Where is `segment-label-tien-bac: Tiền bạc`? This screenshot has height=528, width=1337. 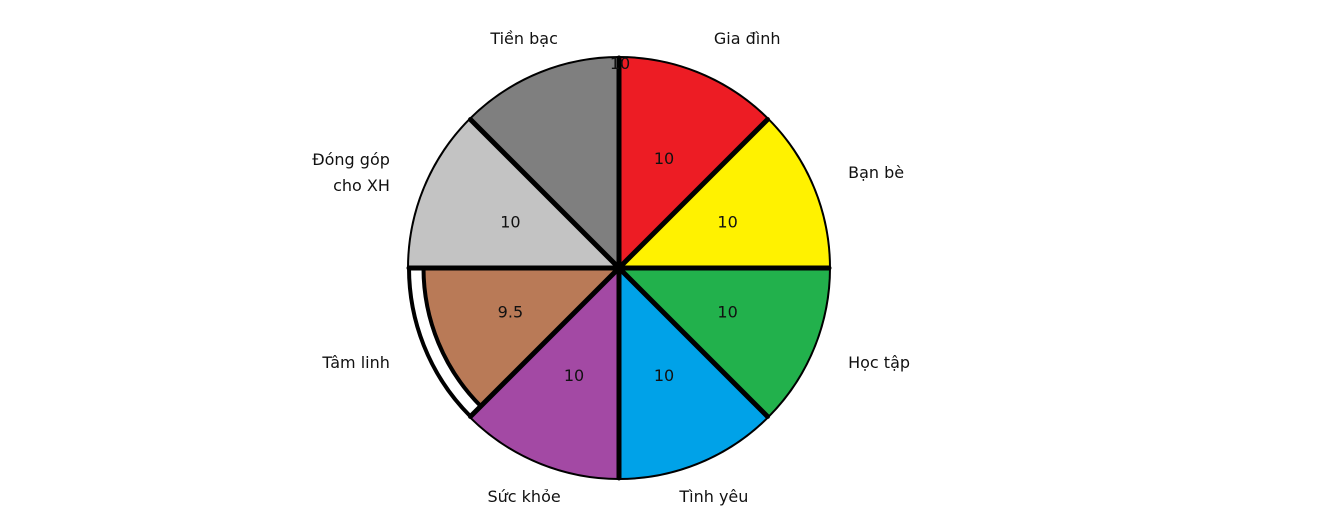
segment-label-tien-bac: Tiền bạc is located at coordinates (523, 38).